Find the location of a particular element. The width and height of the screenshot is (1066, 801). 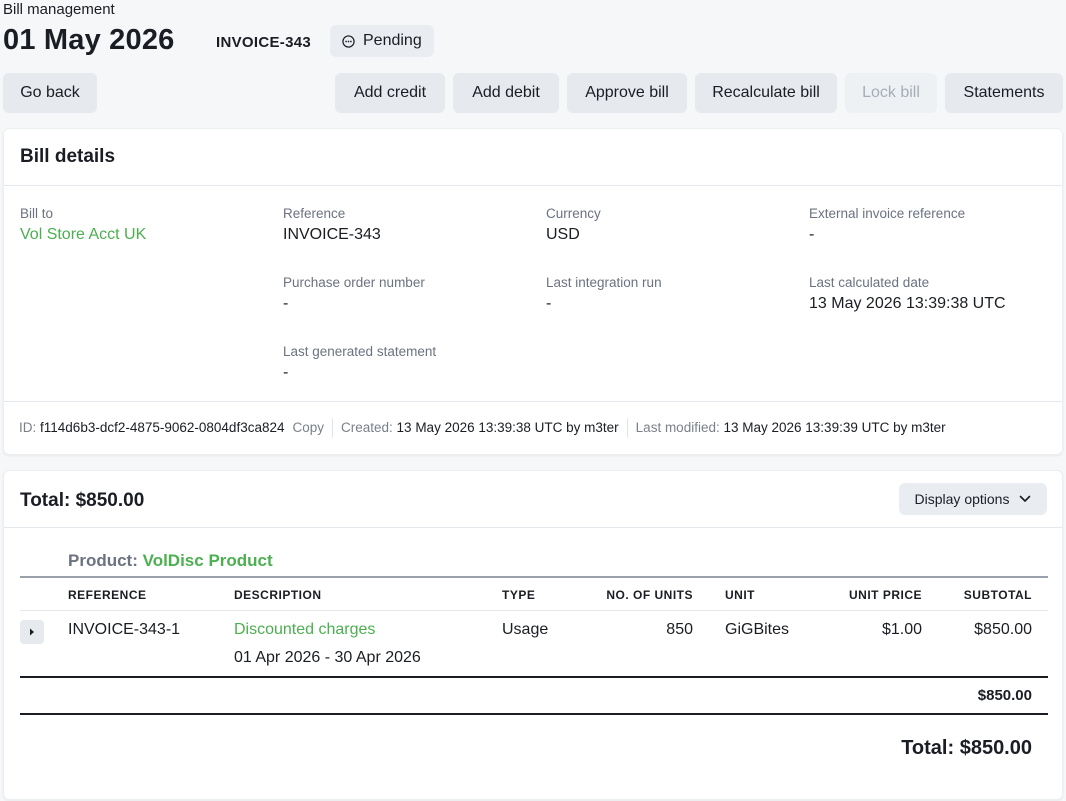

created-value: 13 May 2026 13:39:38 UTC by m3ter is located at coordinates (507, 427).